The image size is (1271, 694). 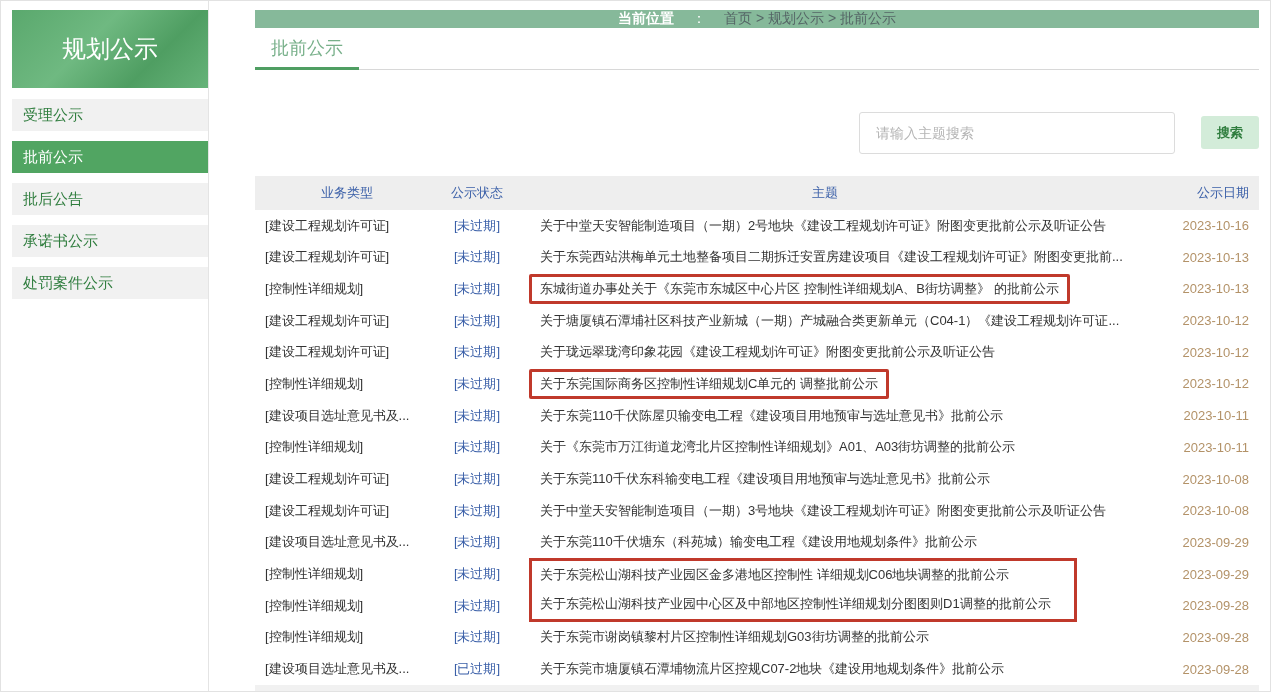 I want to click on subject-link: 关于《东莞市万江街道龙湾北片区控制性详细规划》A01、A03街坊调整的批前公示, so click(x=778, y=447).